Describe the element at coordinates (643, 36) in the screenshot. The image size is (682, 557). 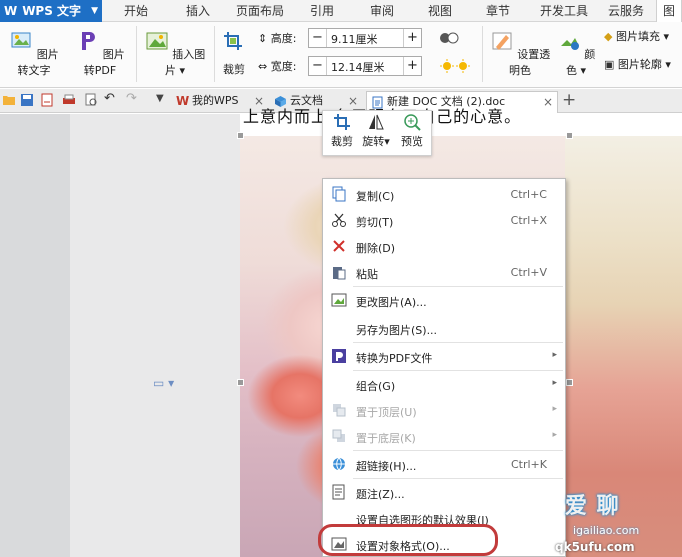
I see `pic-fill-button: ◆ 图片填充 ▾` at that location.